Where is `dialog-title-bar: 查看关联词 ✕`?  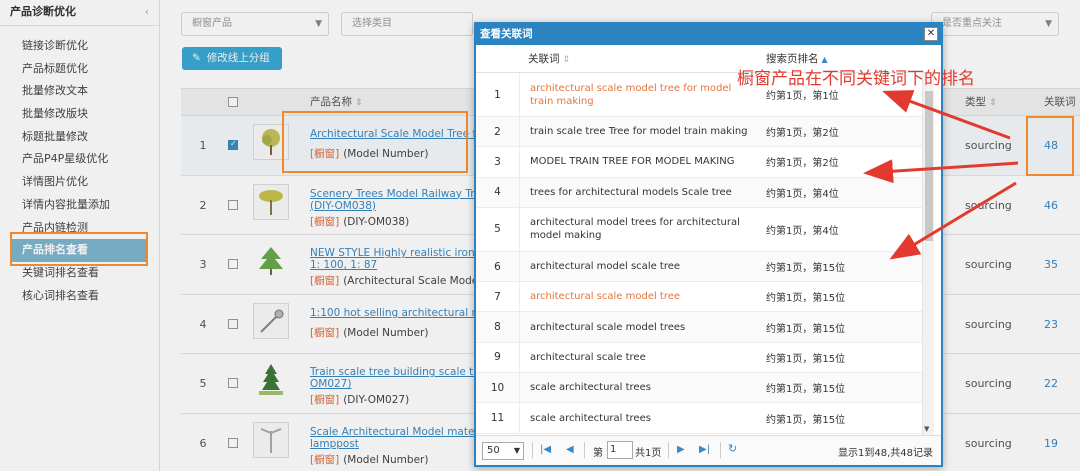 dialog-title-bar: 查看关联词 ✕ is located at coordinates (708, 34).